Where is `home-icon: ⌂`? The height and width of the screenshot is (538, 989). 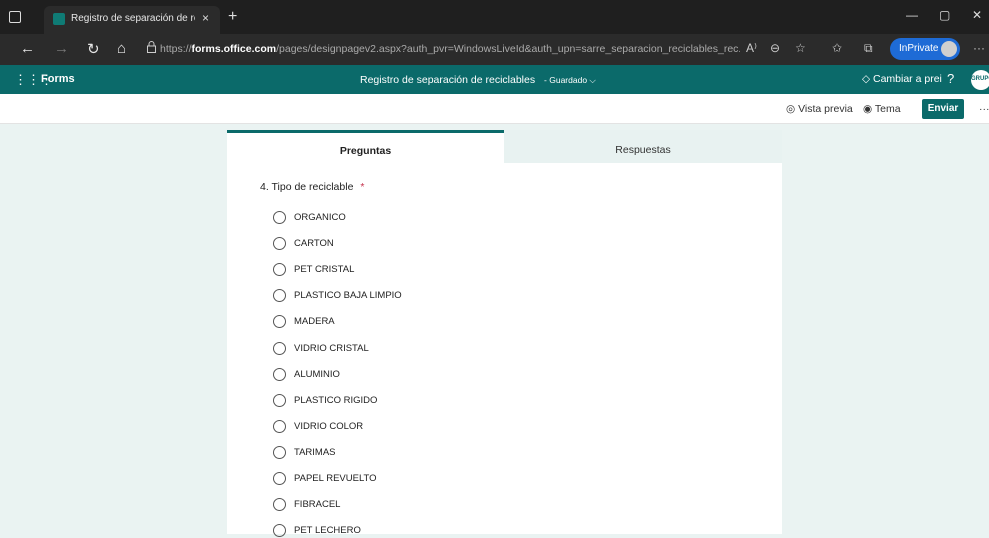 home-icon: ⌂ is located at coordinates (121, 48).